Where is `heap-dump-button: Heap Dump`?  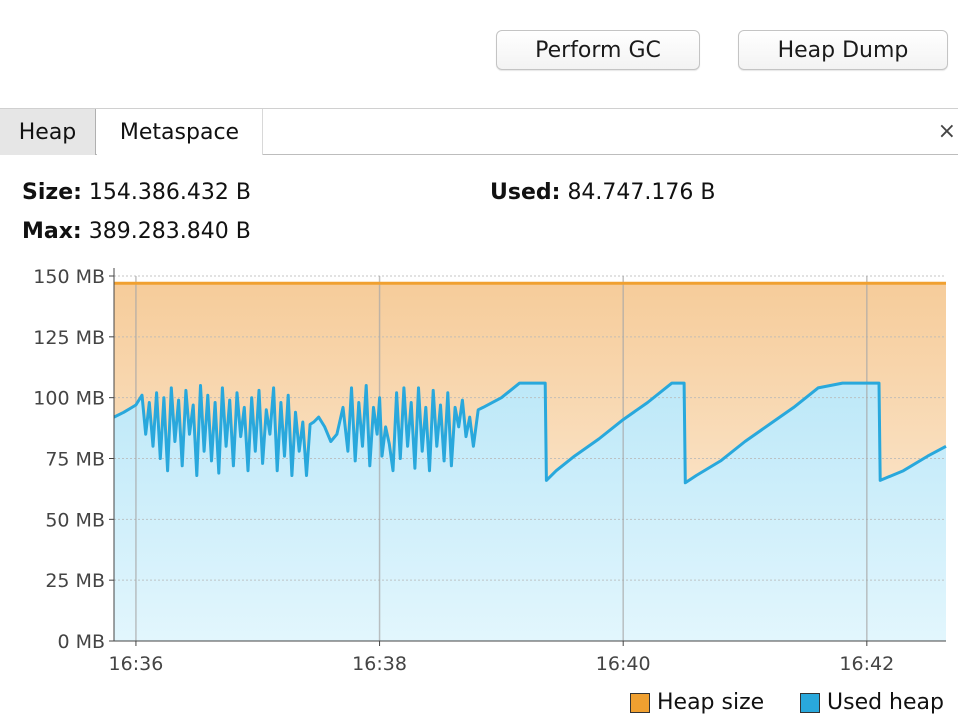
heap-dump-button: Heap Dump is located at coordinates (843, 50).